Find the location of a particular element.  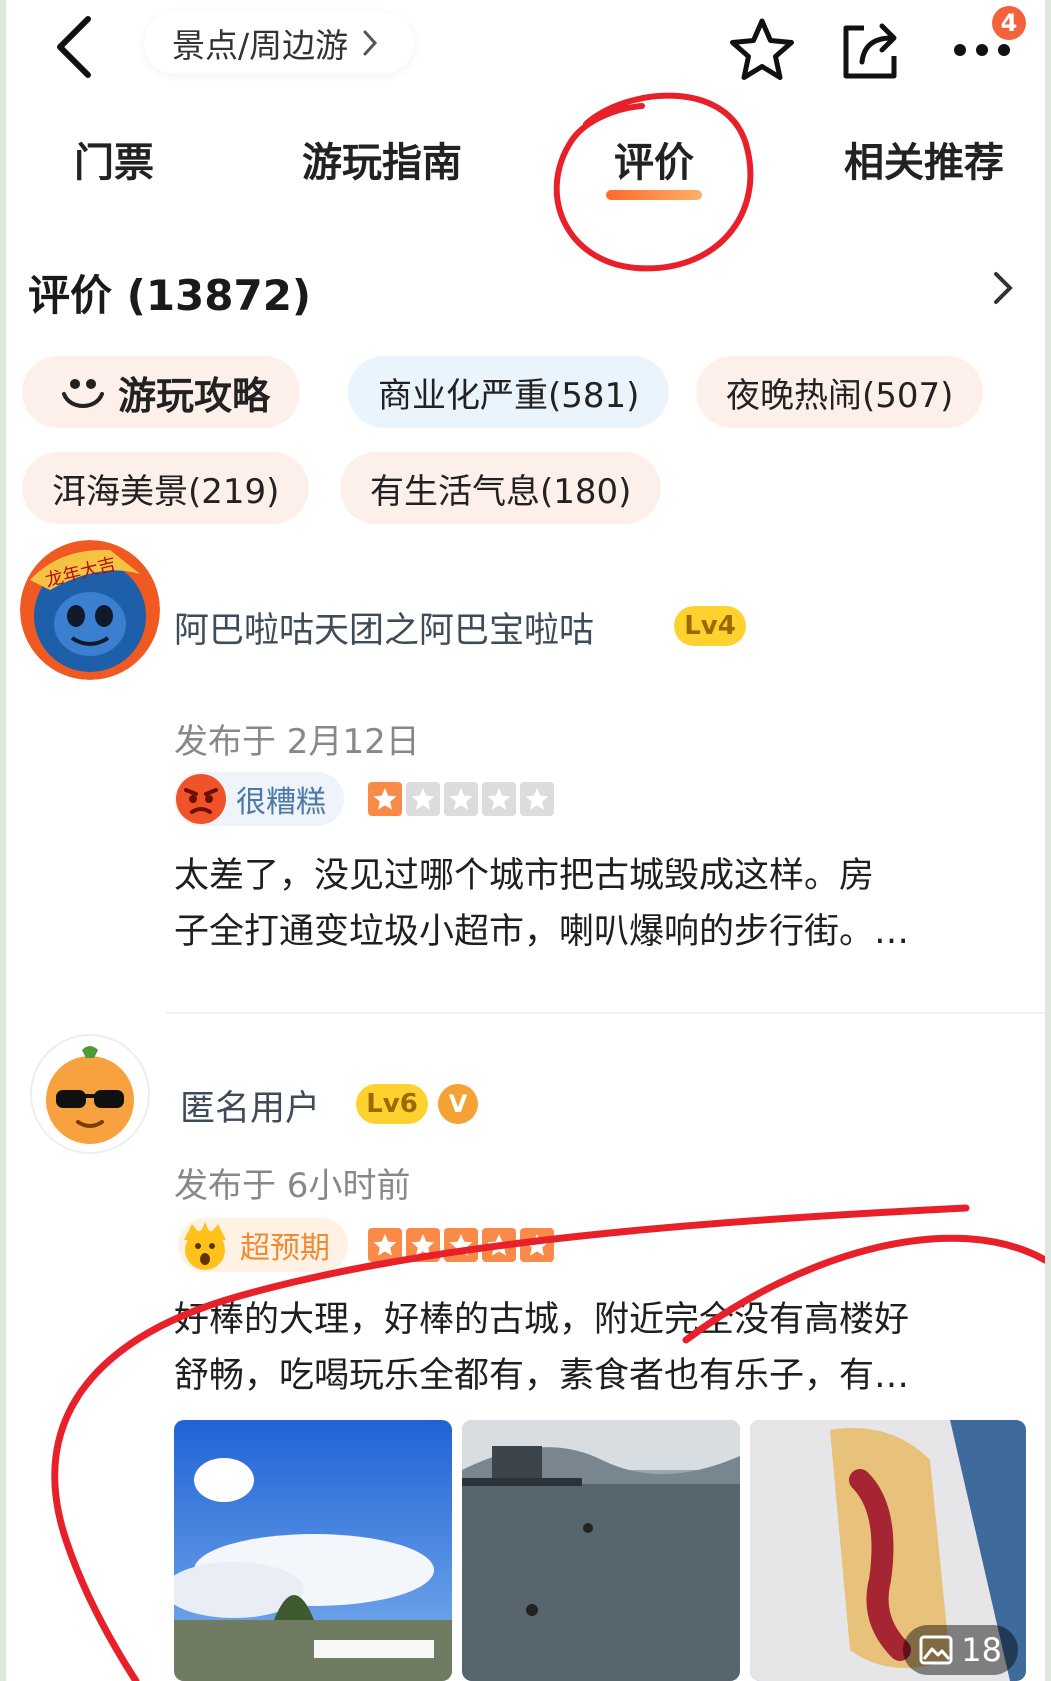

share-icon is located at coordinates (870, 51).